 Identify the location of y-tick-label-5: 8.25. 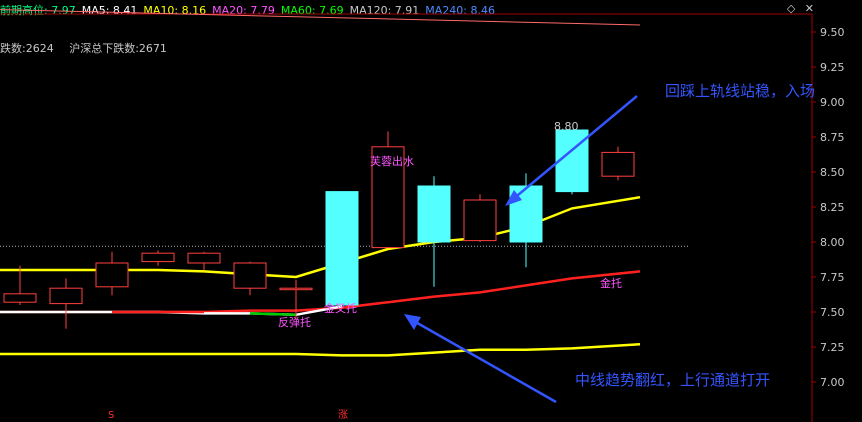
(832, 207).